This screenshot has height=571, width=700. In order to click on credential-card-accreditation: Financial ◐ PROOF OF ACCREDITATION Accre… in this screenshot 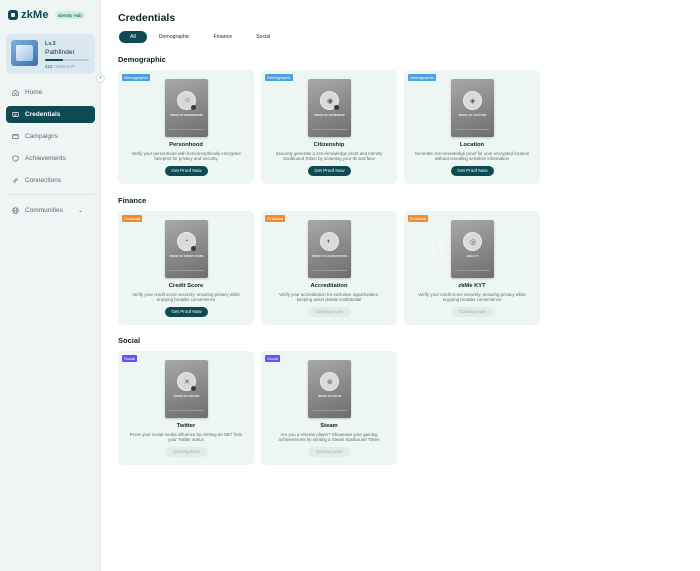, I will do `click(329, 268)`.